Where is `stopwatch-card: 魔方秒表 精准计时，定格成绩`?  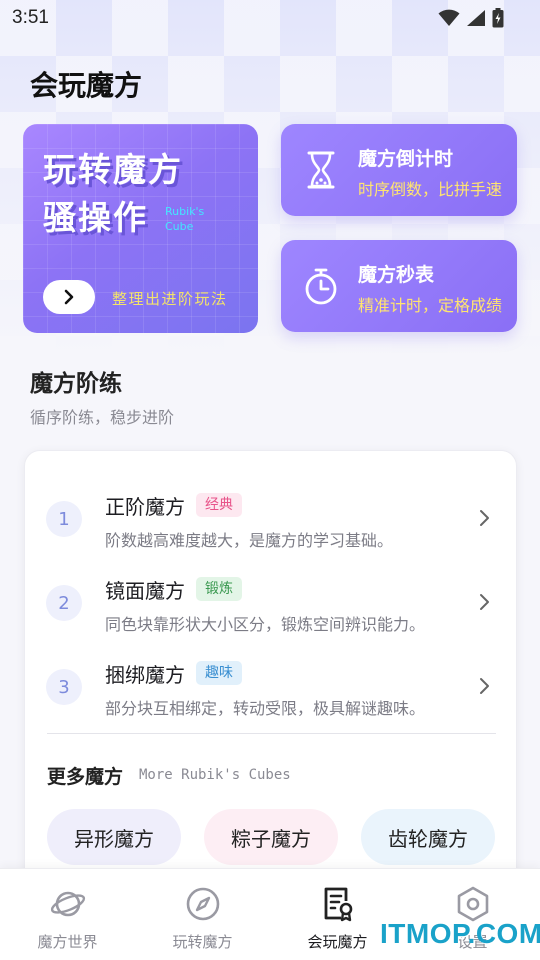 stopwatch-card: 魔方秒表 精准计时，定格成绩 is located at coordinates (399, 286).